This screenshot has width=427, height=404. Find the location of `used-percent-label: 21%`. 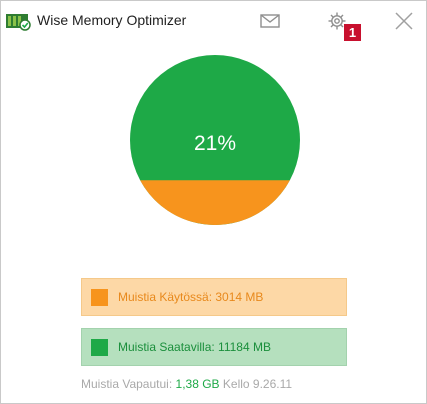

used-percent-label: 21% is located at coordinates (215, 143).